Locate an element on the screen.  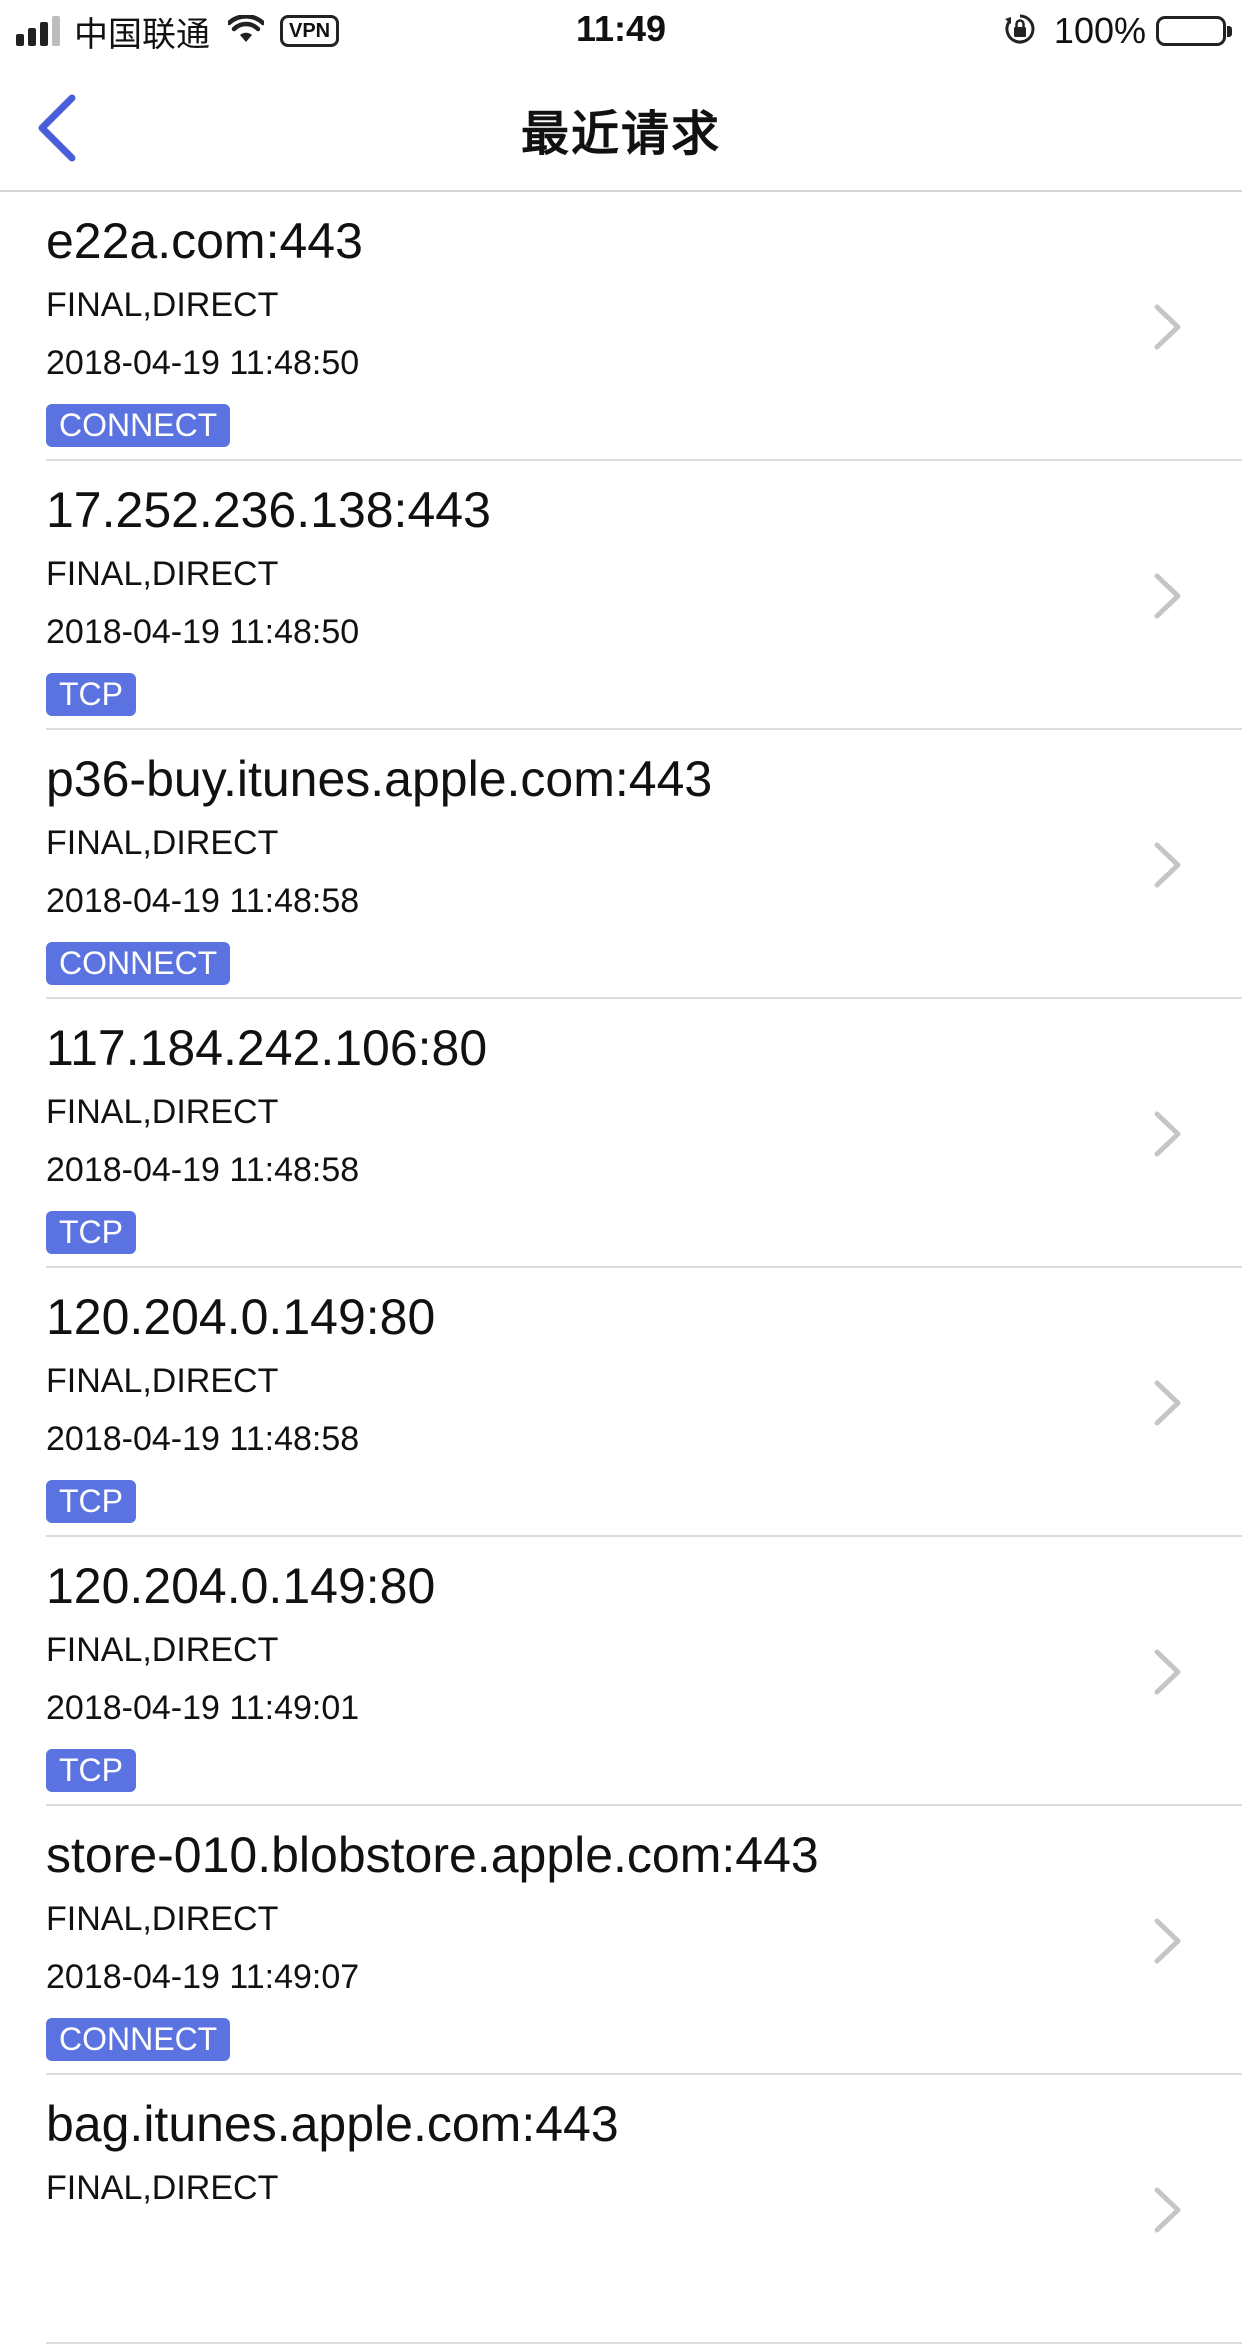
status-right: 100% is located at coordinates (1118, 31).